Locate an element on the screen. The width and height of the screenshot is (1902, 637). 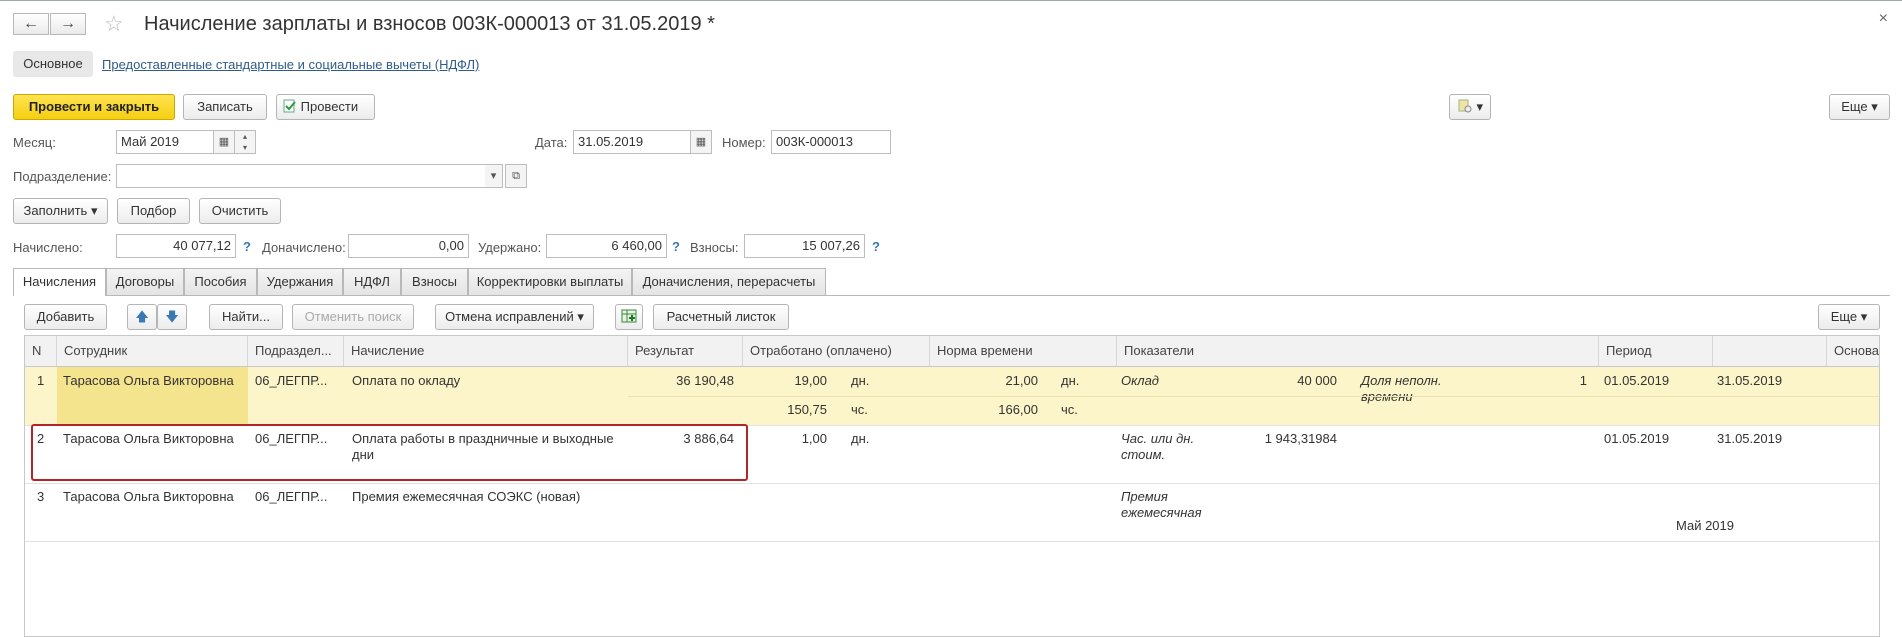
number-field: 003К-000013 is located at coordinates (831, 142).